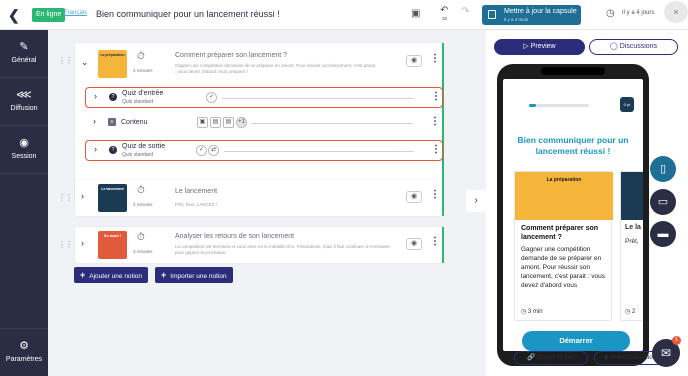 The width and height of the screenshot is (688, 376). What do you see at coordinates (24, 346) in the screenshot?
I see `gear-icon: ⚙` at bounding box center [24, 346].